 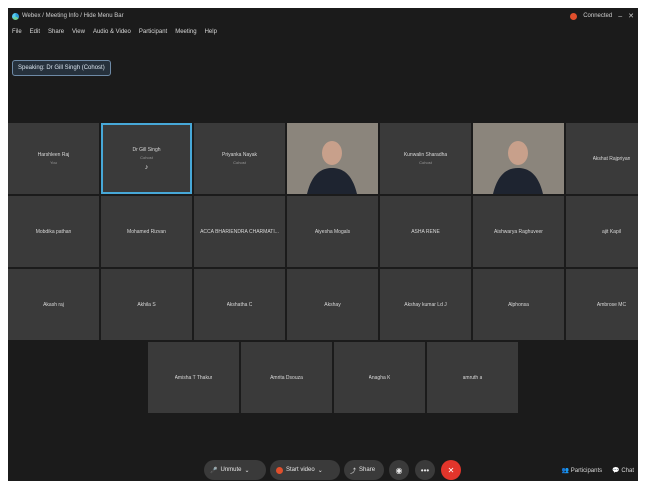 I want to click on participant-tile: Akshay kumar Ld J, so click(x=425, y=304).